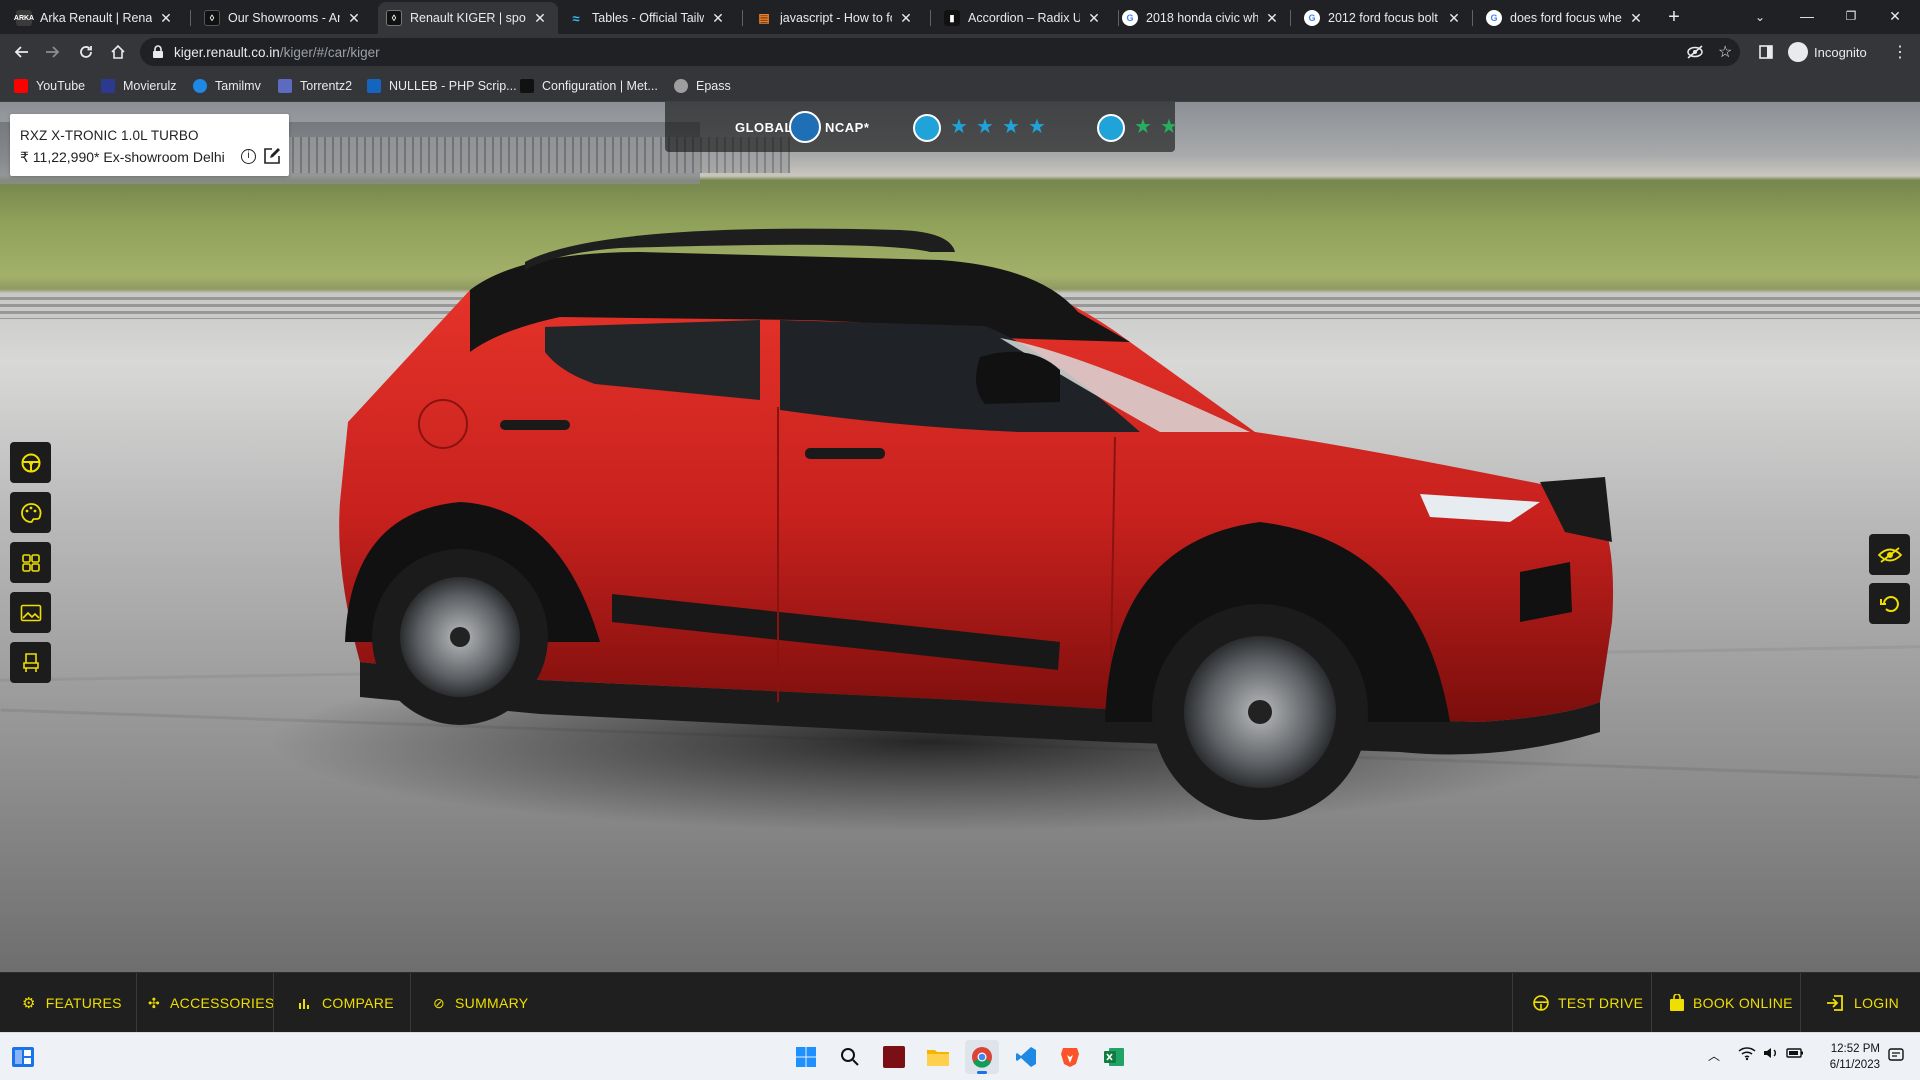  Describe the element at coordinates (1766, 52) in the screenshot. I see `side-panel-button` at that location.